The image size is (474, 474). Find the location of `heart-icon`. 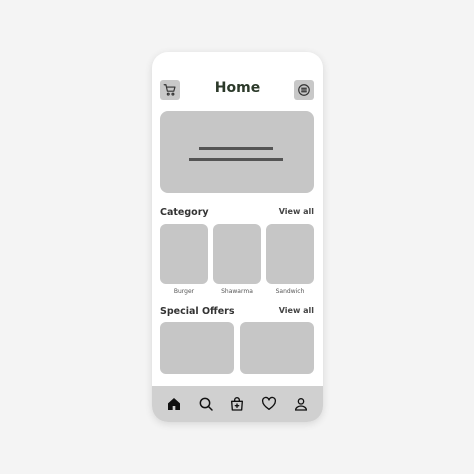

heart-icon is located at coordinates (269, 403).